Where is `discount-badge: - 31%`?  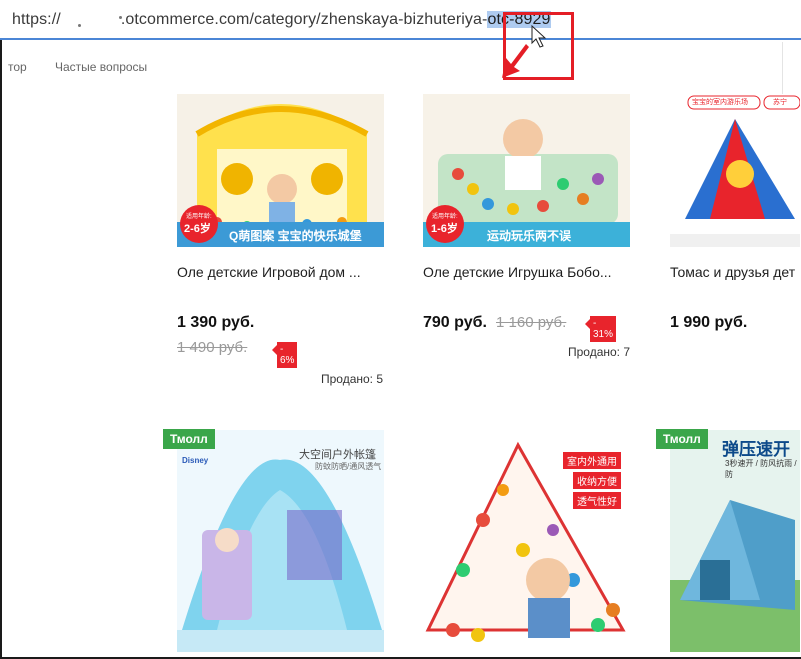
discount-badge: - 31% is located at coordinates (600, 329).